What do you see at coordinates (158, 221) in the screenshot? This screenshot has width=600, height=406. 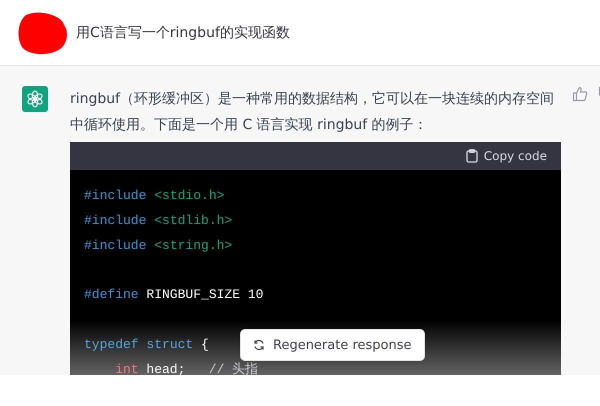 I see `code-line: #include <stdlib.h>` at bounding box center [158, 221].